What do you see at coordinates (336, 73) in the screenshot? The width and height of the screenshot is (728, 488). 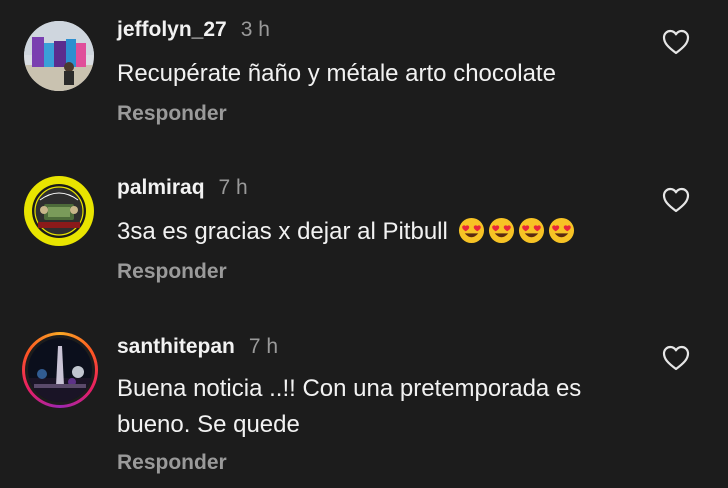 I see `comment-text: Recupérate ñaño y métale arto chocolate` at bounding box center [336, 73].